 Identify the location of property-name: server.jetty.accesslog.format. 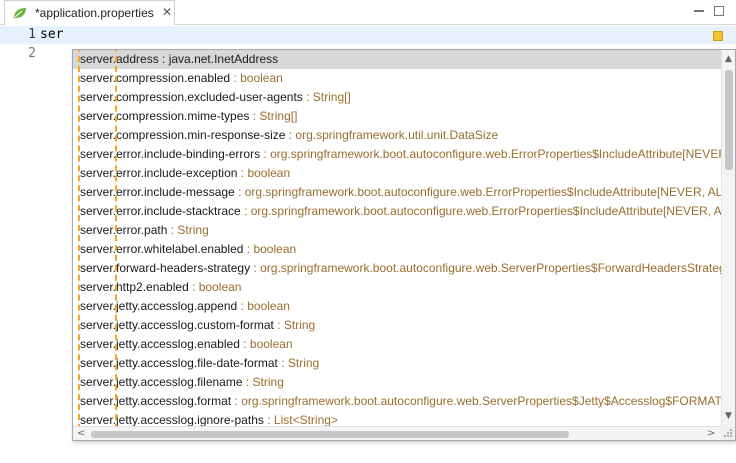
(156, 401).